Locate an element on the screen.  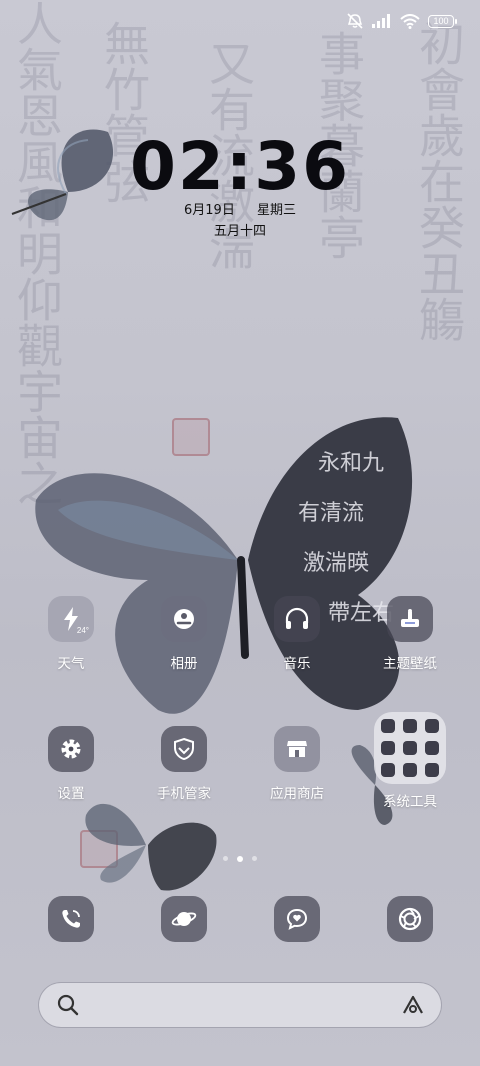
camera-aperture-icon is located at coordinates (410, 919).